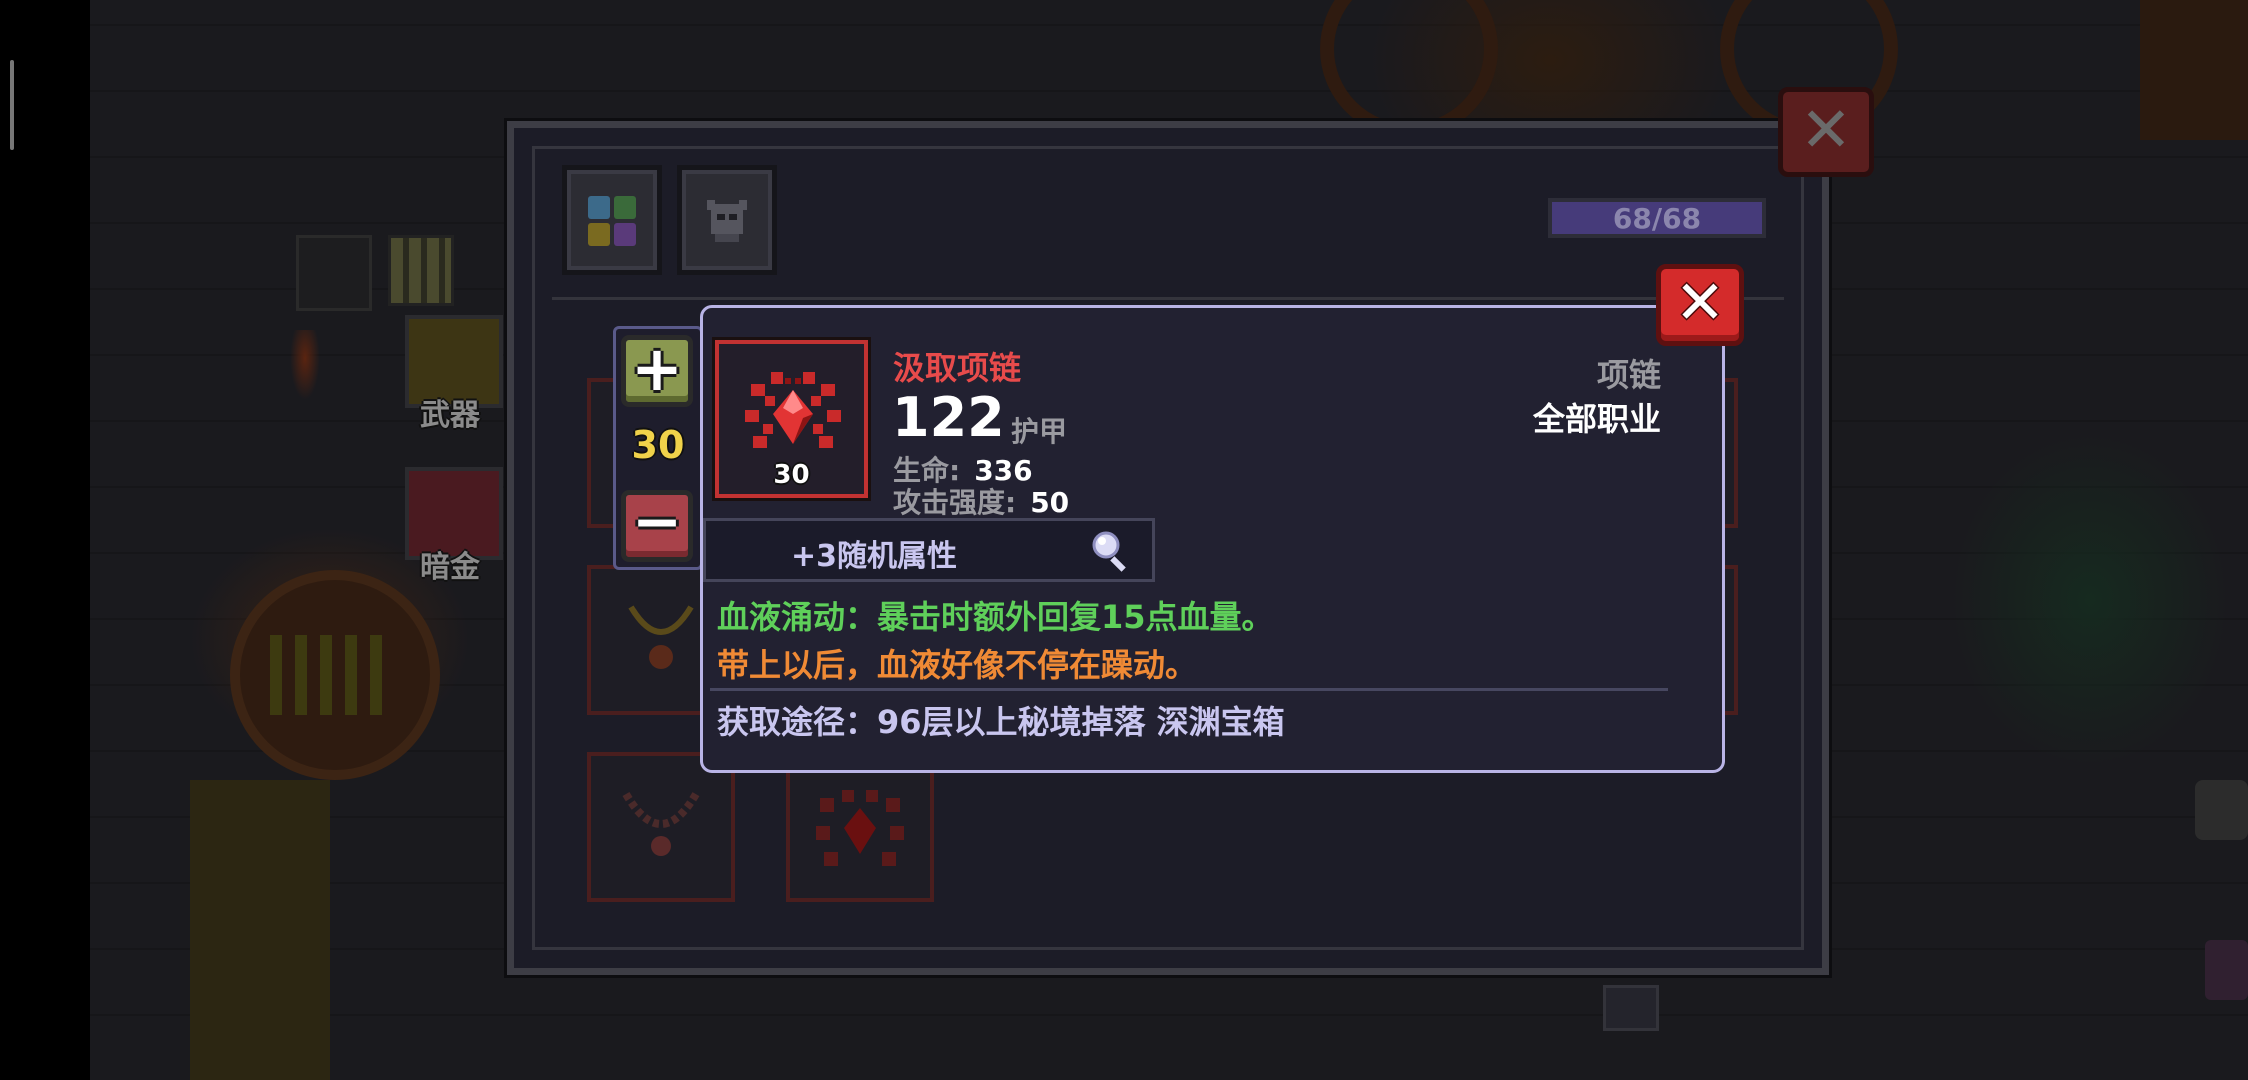 This screenshot has height=1080, width=2248. What do you see at coordinates (657, 371) in the screenshot?
I see `level-plus-button: +` at bounding box center [657, 371].